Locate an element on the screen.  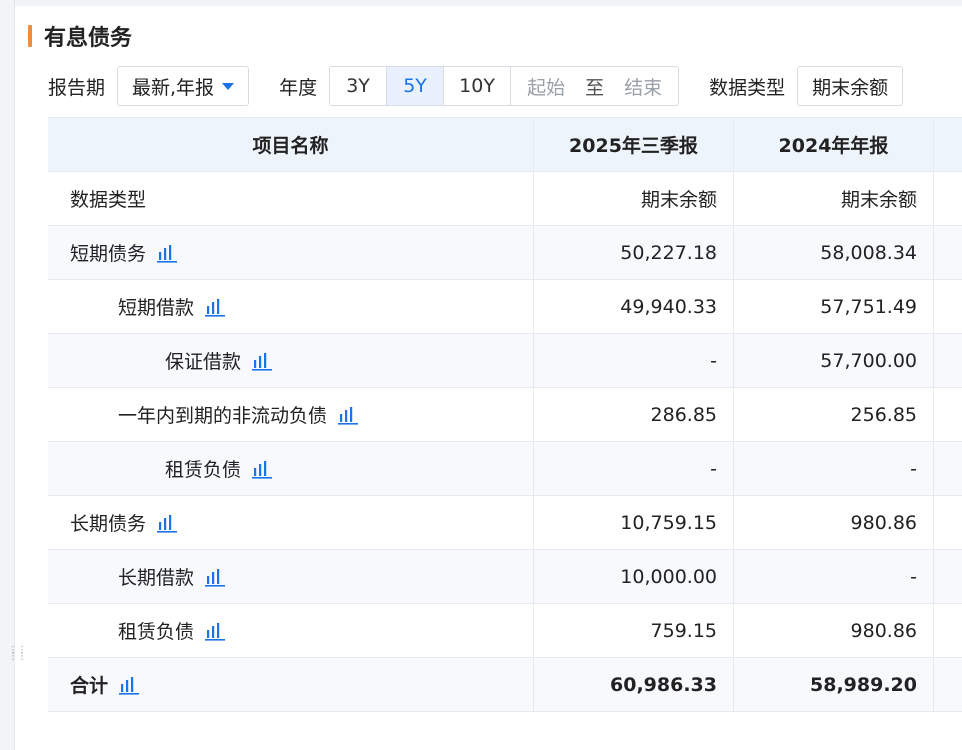
table-row: 保证借款 - 57,700.00 is located at coordinates (505, 361).